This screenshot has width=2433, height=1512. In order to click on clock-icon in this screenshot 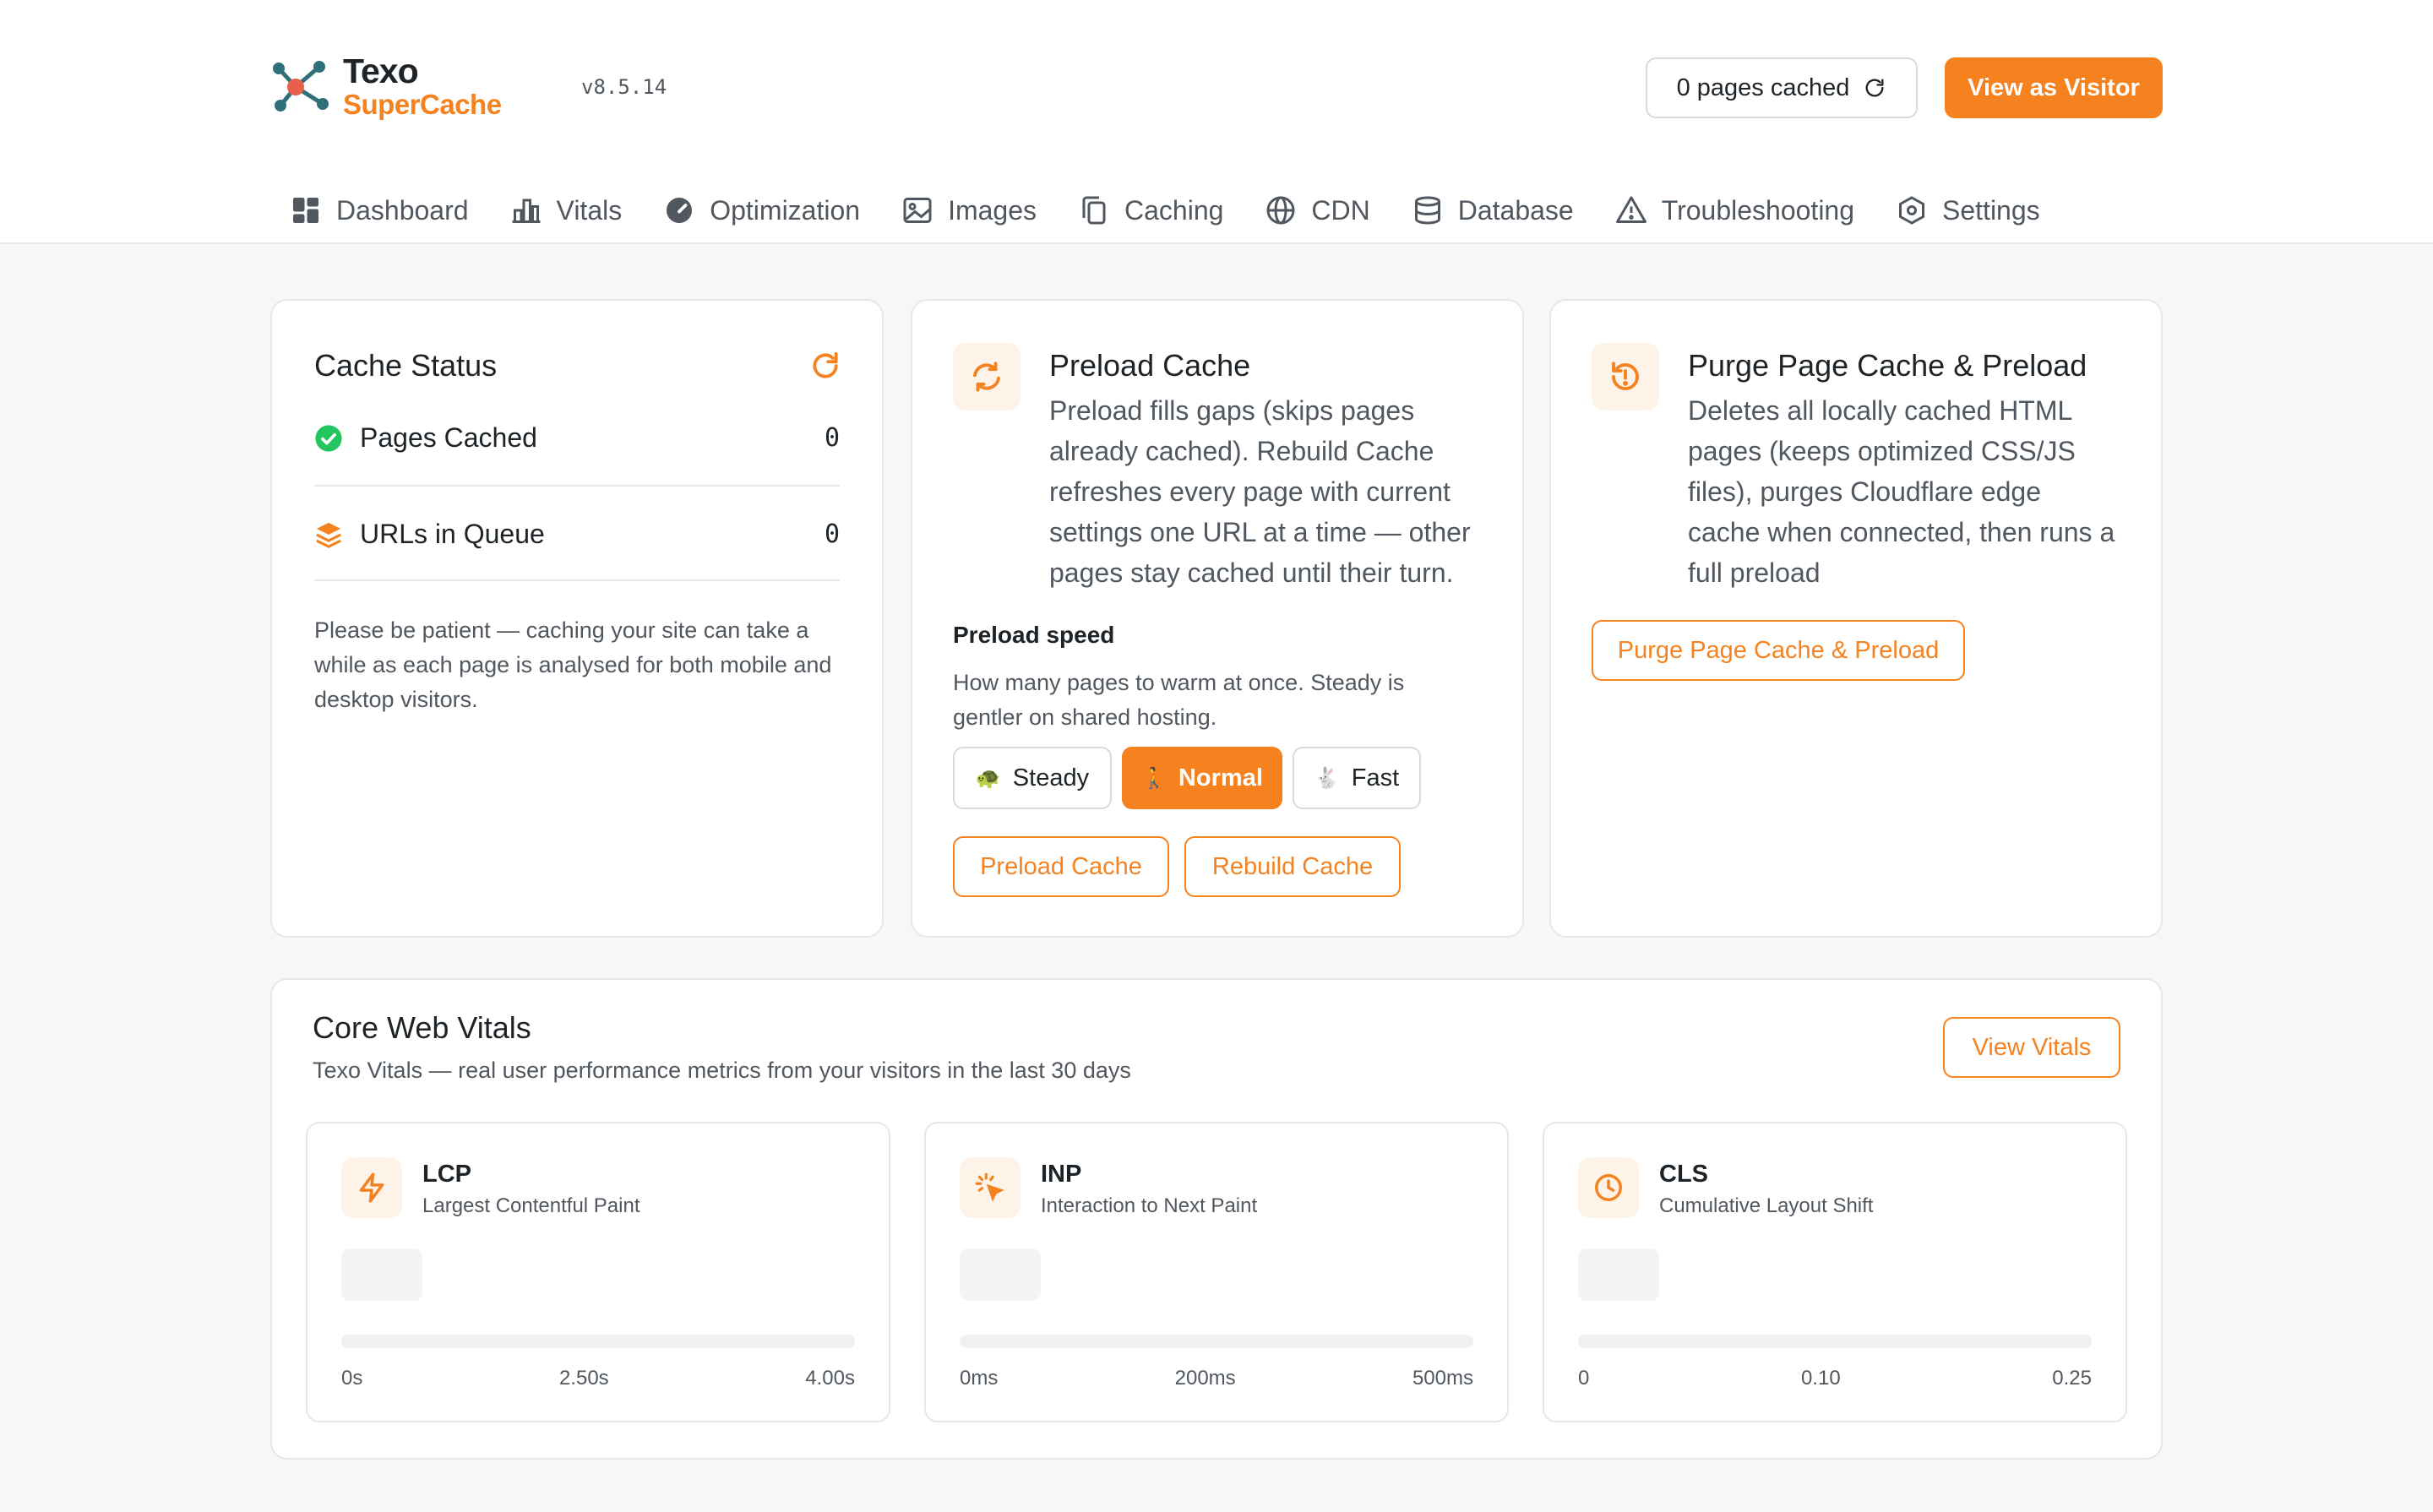, I will do `click(1609, 1187)`.